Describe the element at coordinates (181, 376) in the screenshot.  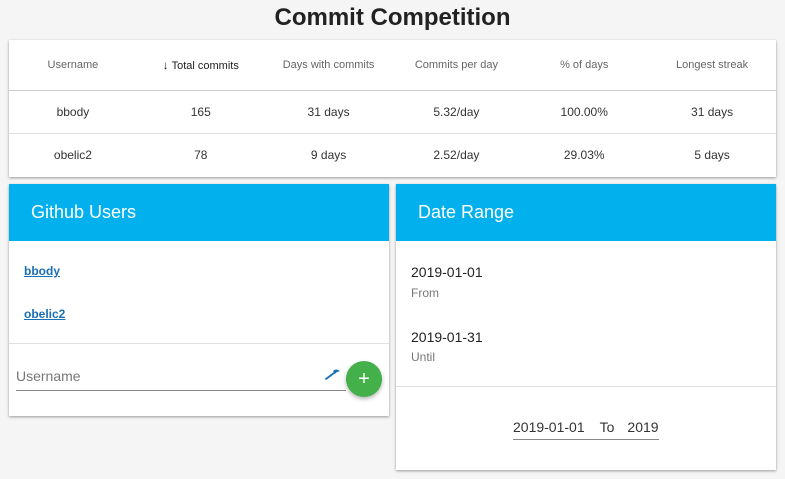
I see `username-input` at that location.